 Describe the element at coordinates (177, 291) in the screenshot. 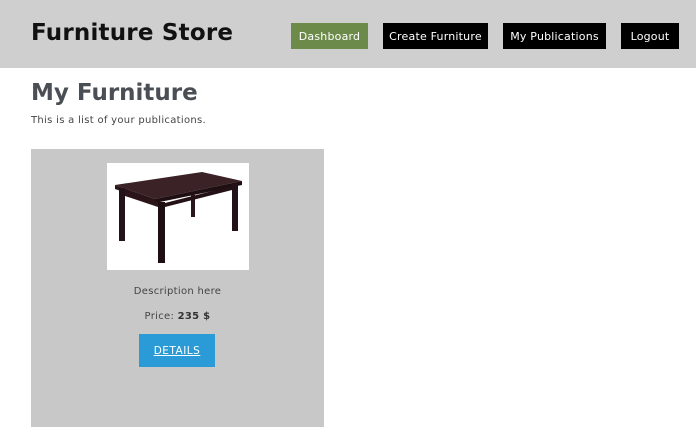

I see `card-description: Description here` at that location.